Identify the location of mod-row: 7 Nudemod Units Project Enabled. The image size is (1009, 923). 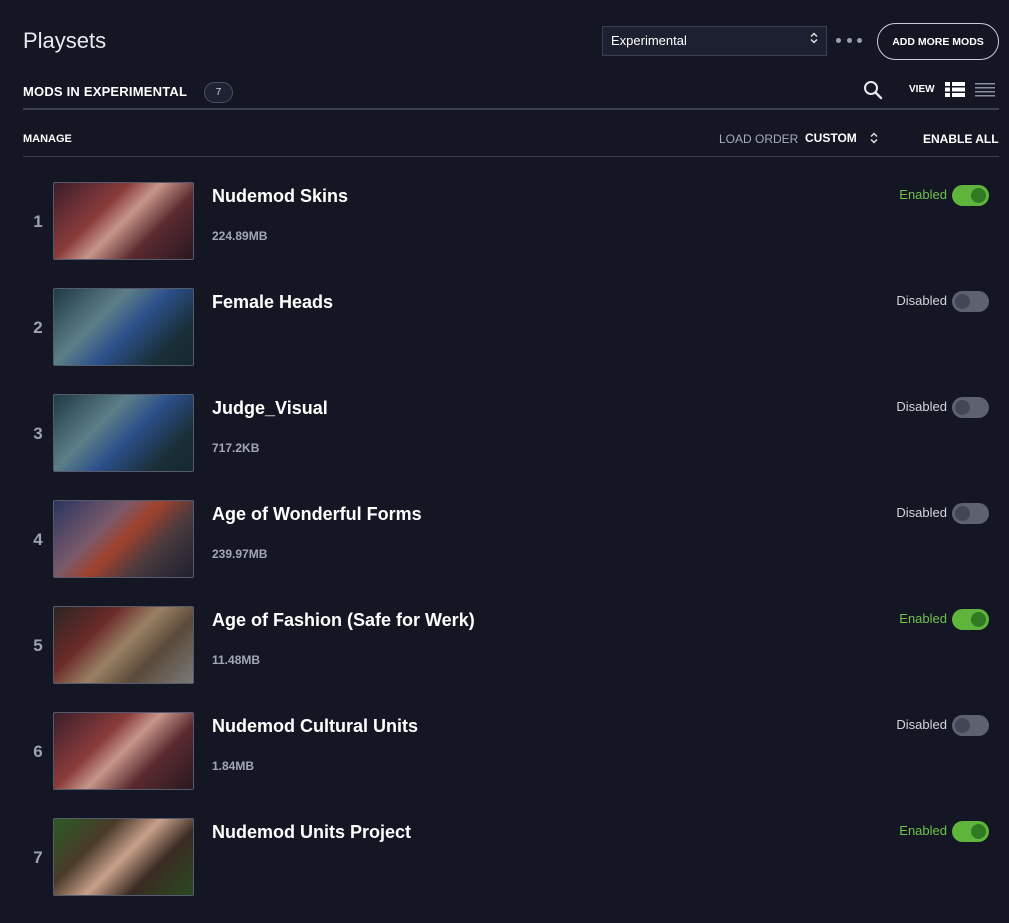
(504, 868).